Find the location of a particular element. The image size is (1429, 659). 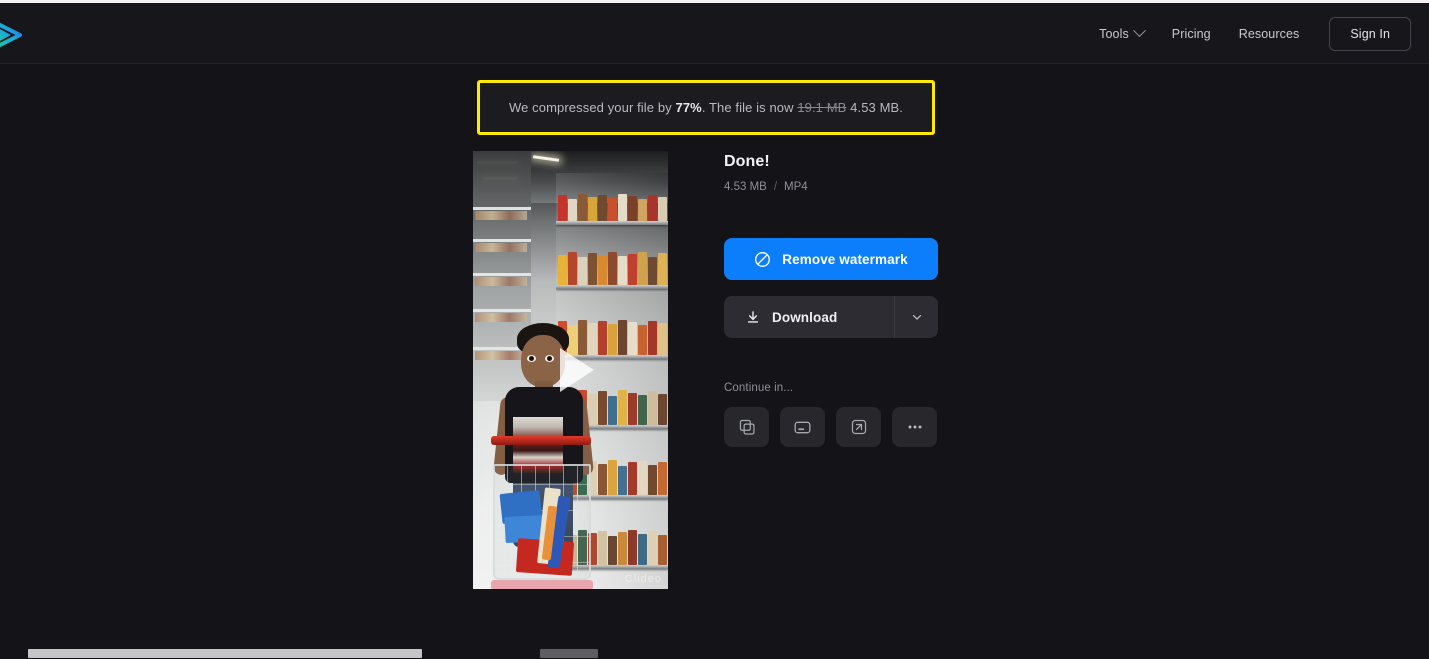

nav-item-resources-label: Resources is located at coordinates (1269, 33).